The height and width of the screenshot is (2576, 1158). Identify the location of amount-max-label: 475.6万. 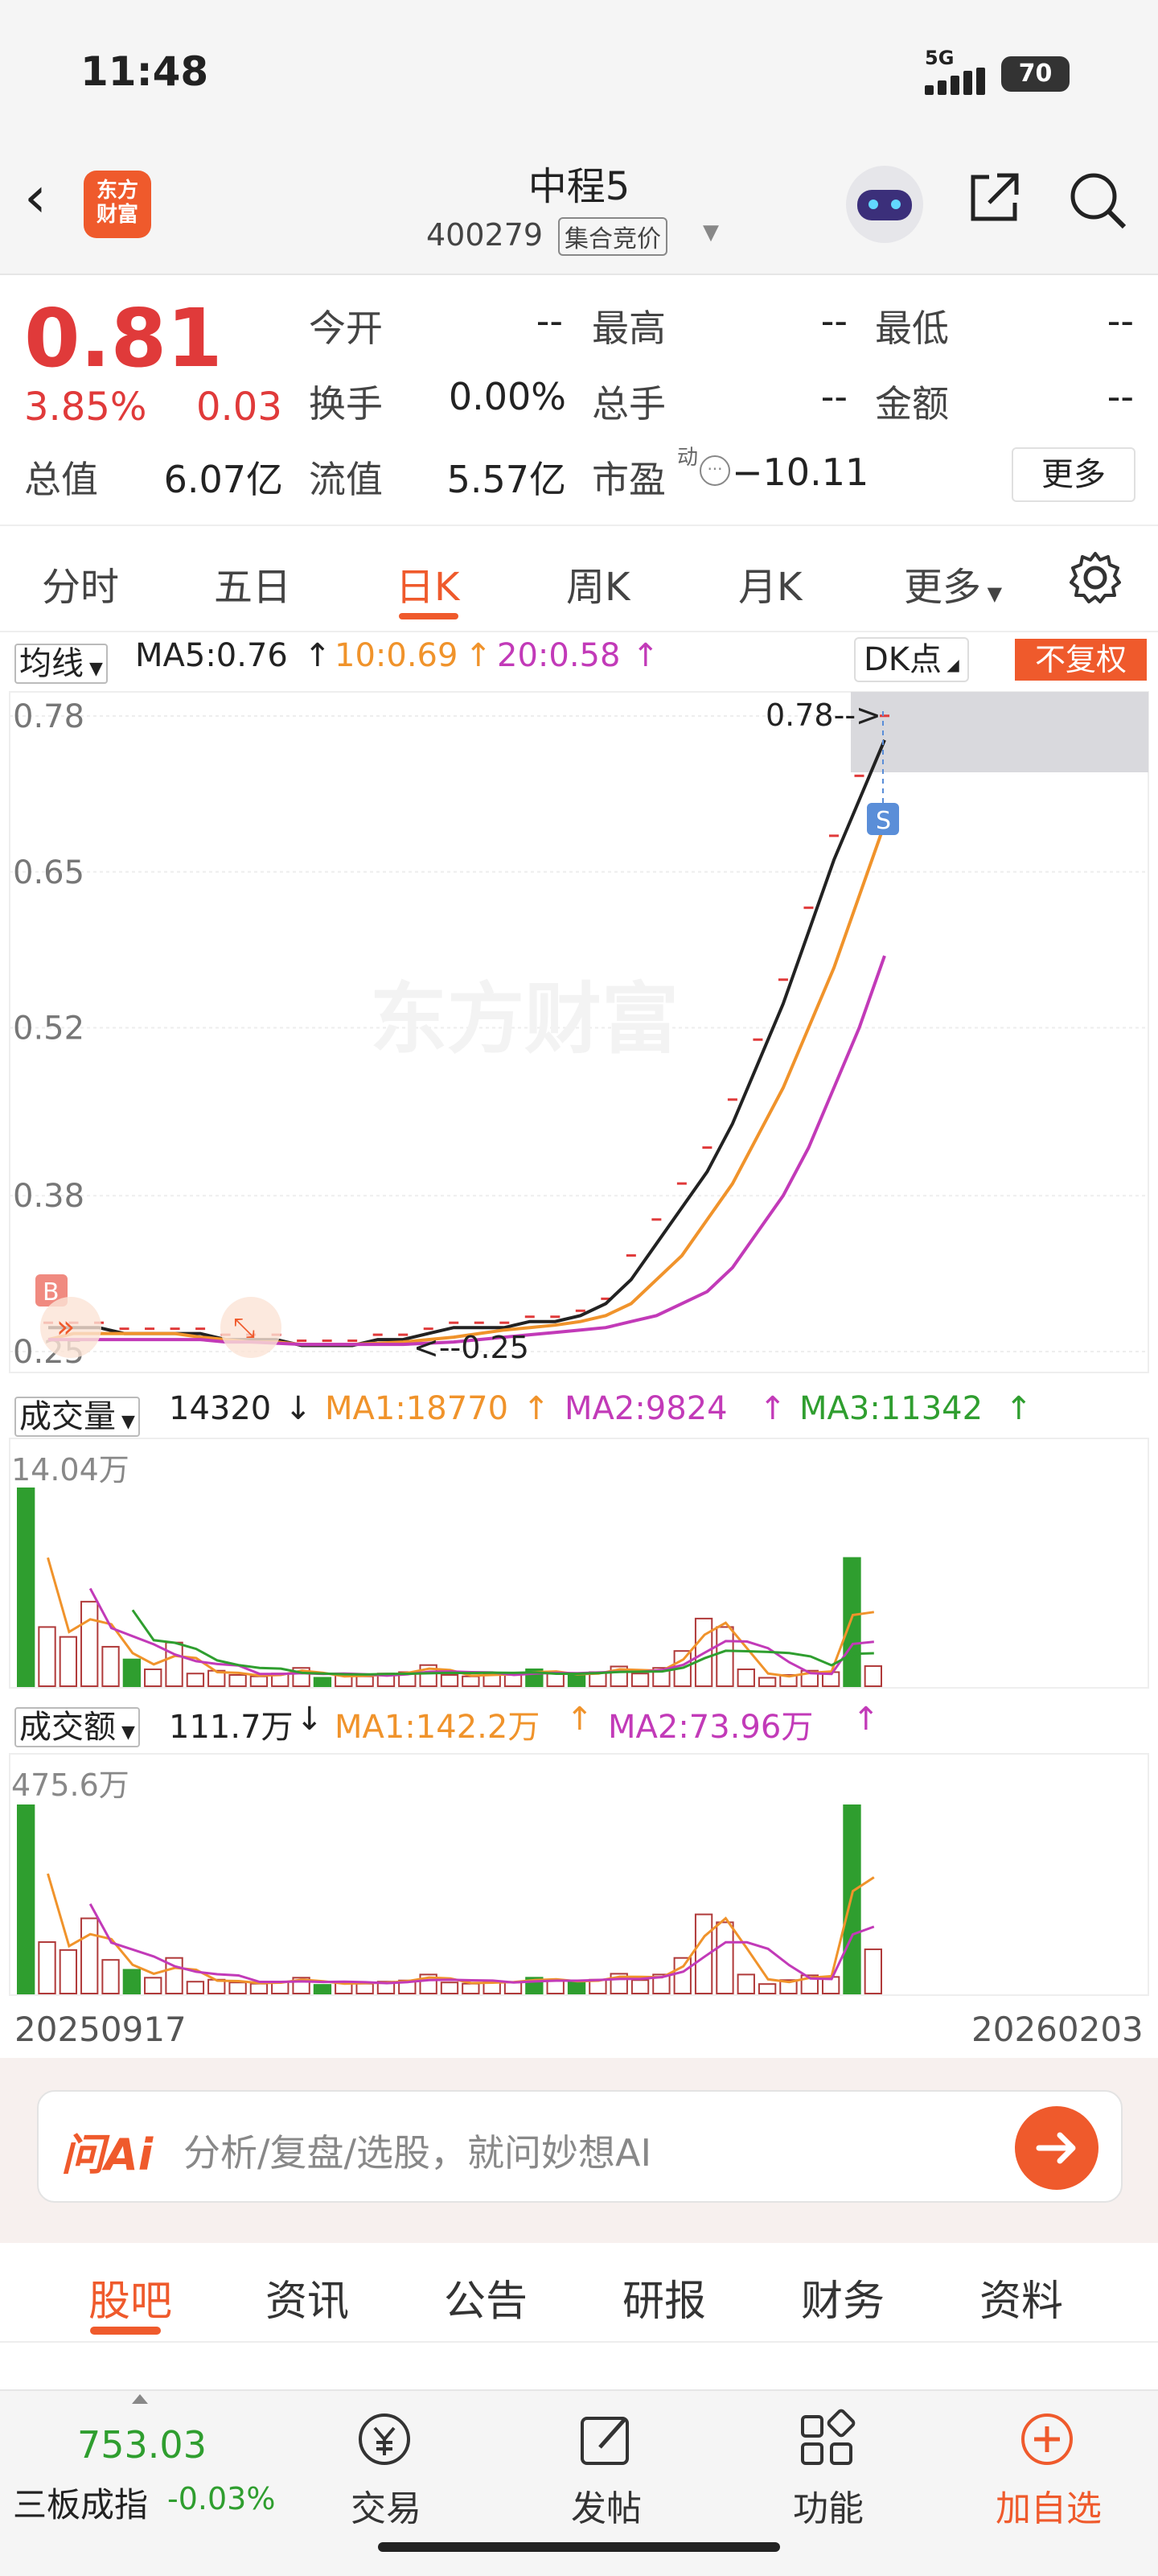
(70, 1785).